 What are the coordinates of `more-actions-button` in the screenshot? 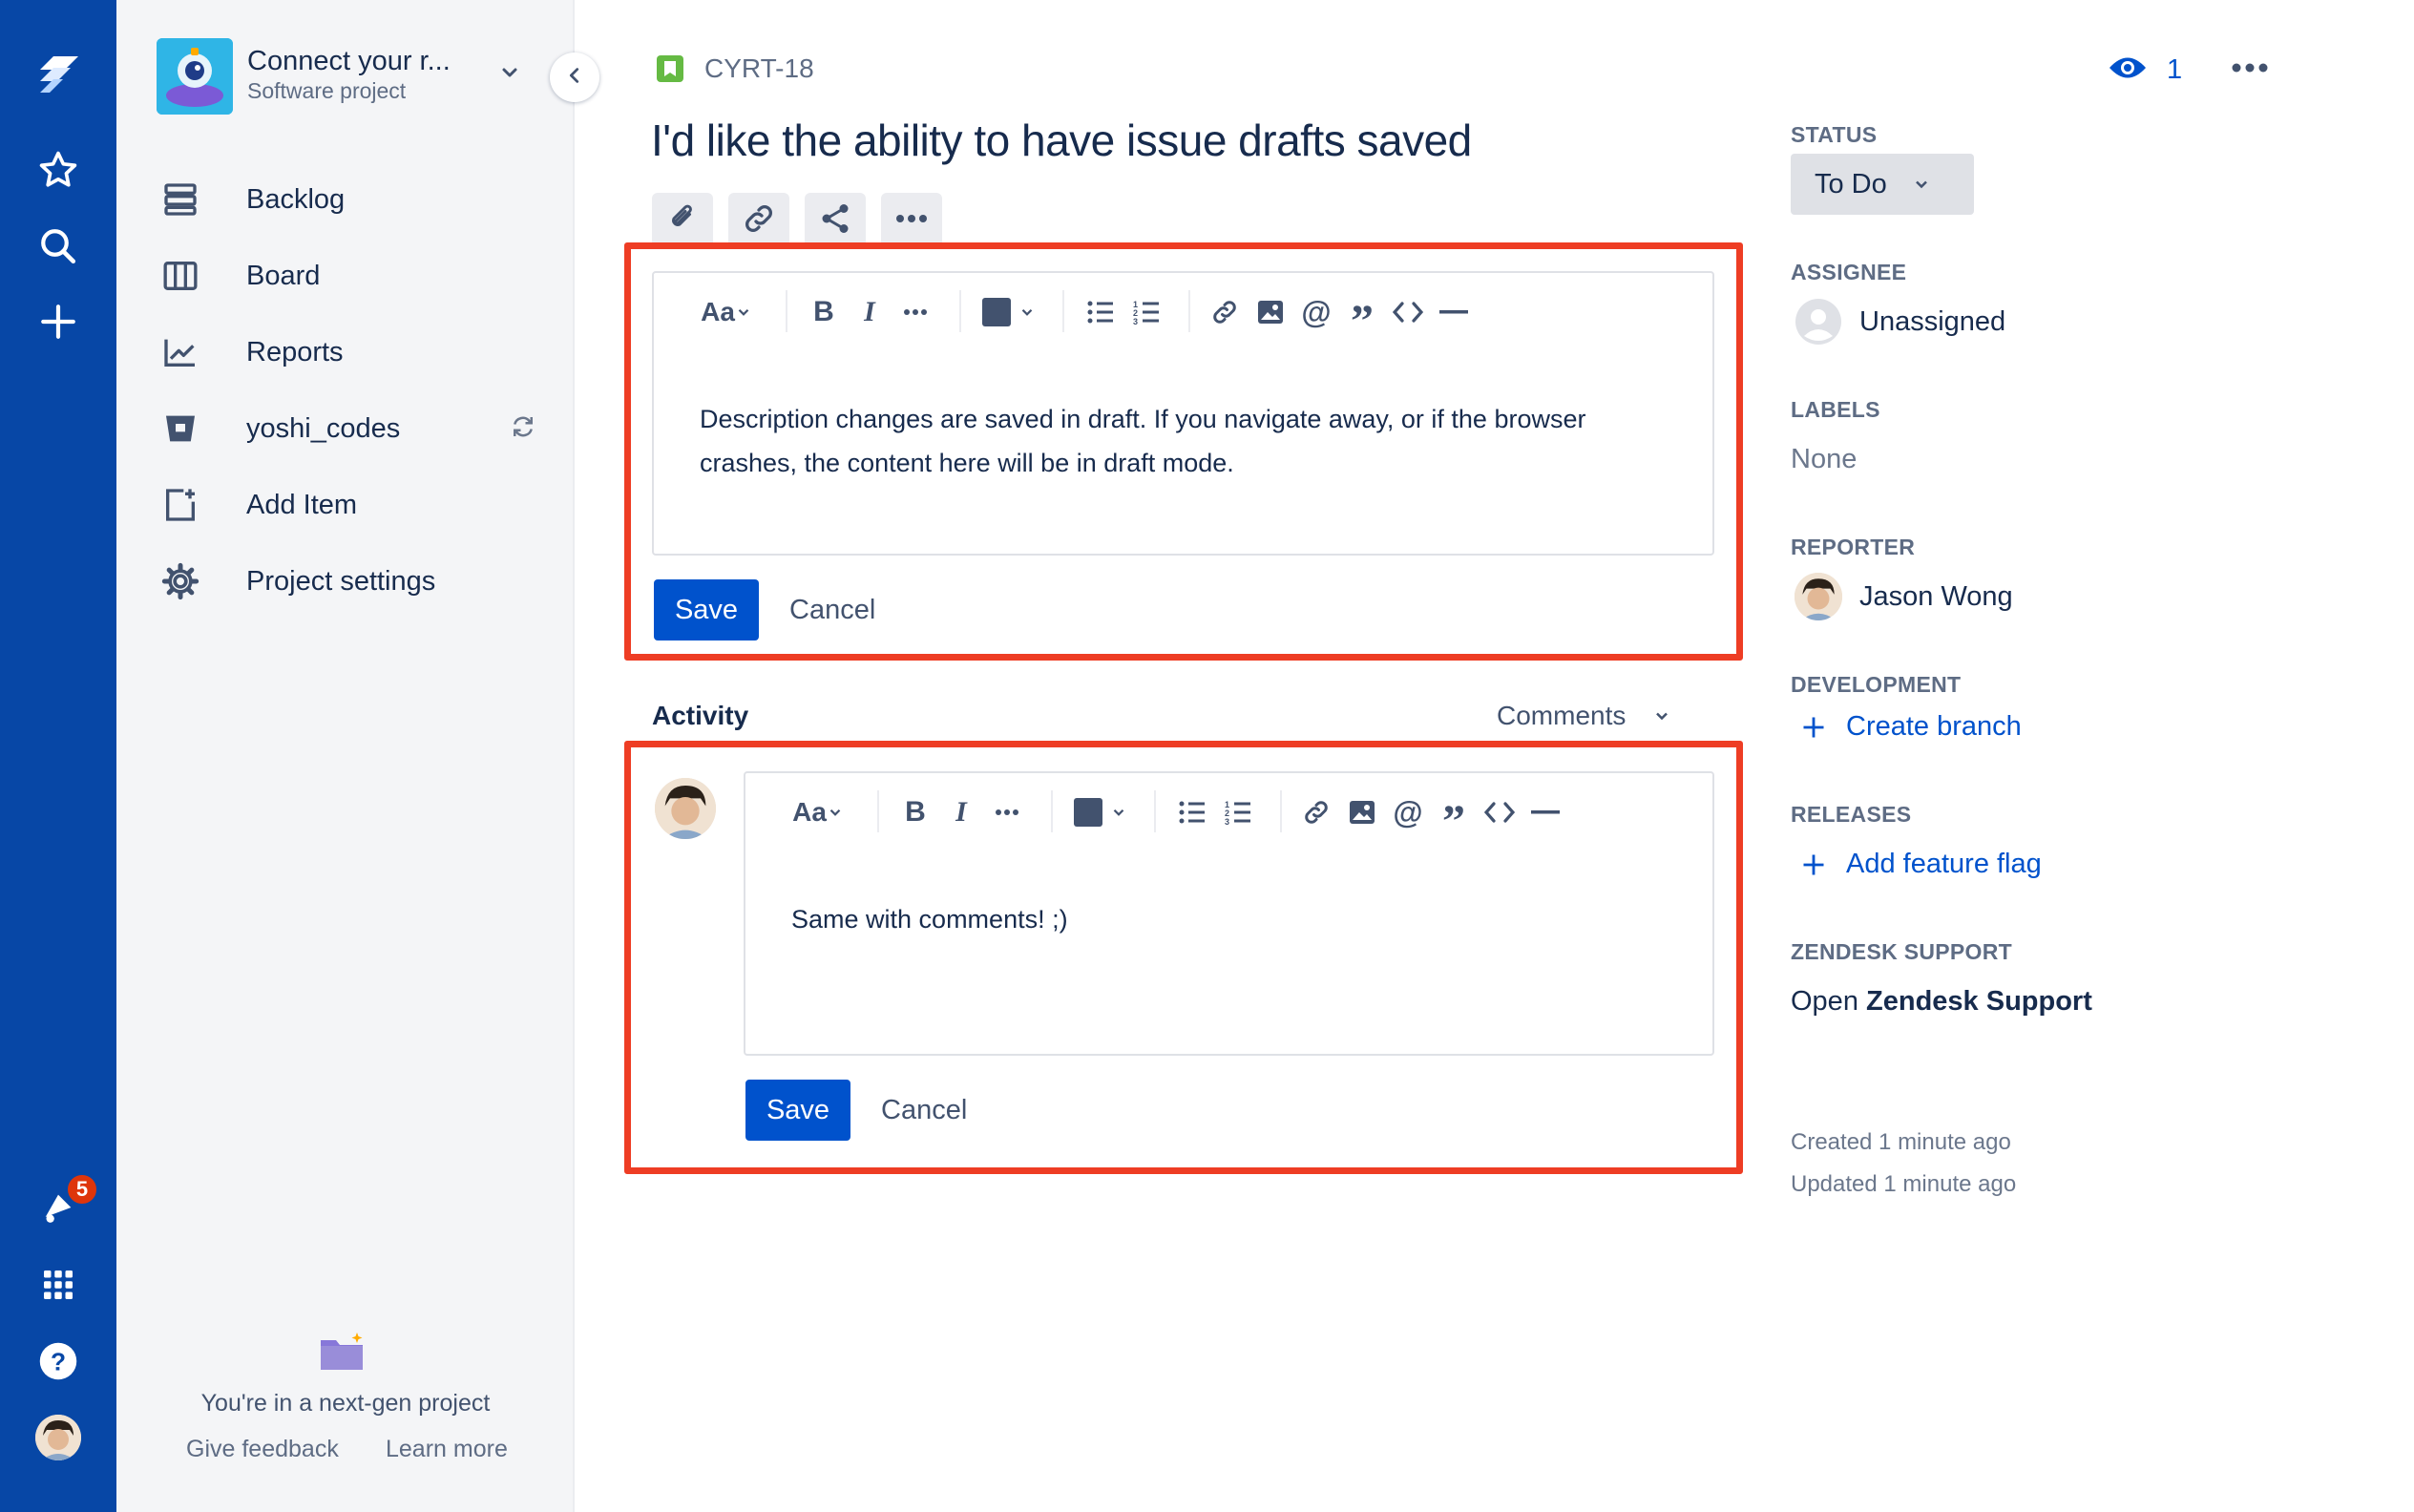 It's located at (911, 220).